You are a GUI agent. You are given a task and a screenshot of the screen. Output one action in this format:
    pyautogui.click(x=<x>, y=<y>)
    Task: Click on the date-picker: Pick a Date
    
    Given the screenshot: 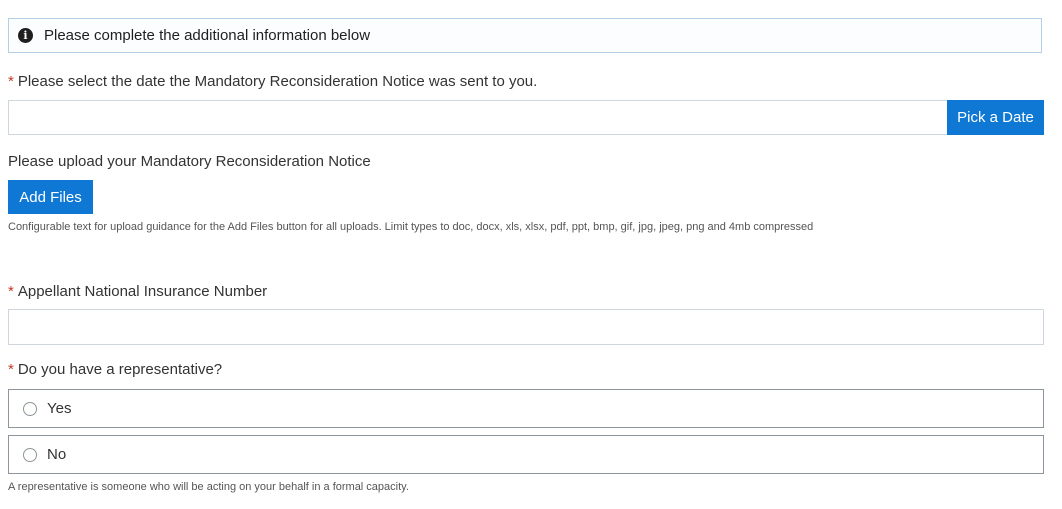 What is the action you would take?
    pyautogui.click(x=526, y=117)
    